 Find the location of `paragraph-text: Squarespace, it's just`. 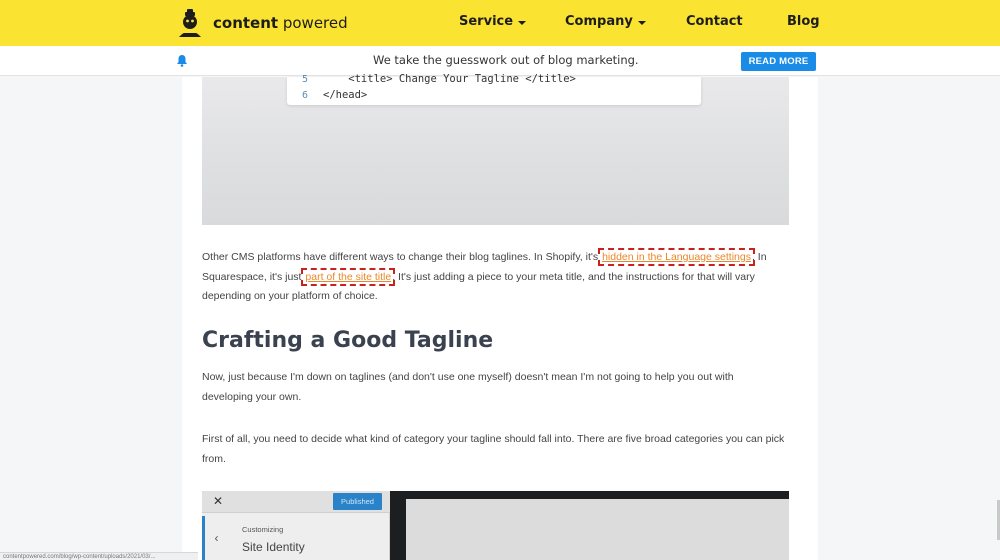

paragraph-text: Squarespace, it's just is located at coordinates (253, 276).